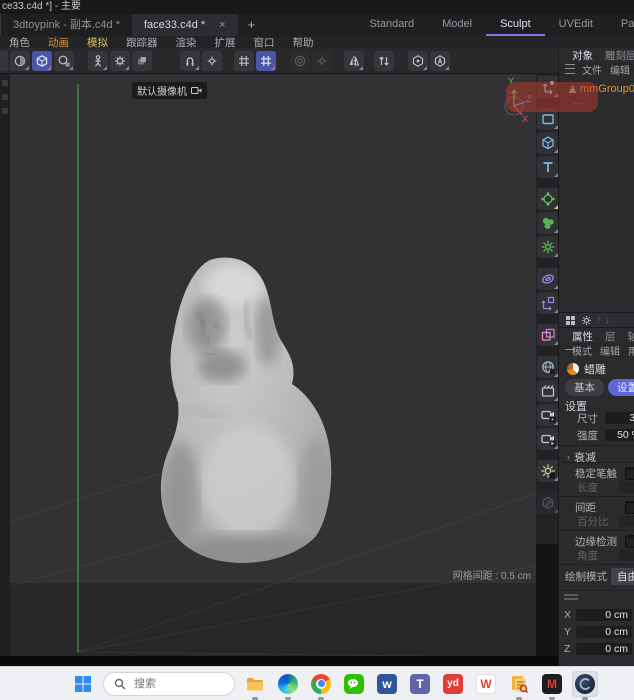 The width and height of the screenshot is (634, 700). I want to click on workspace-tab-uvedit: UVEdit, so click(576, 25).